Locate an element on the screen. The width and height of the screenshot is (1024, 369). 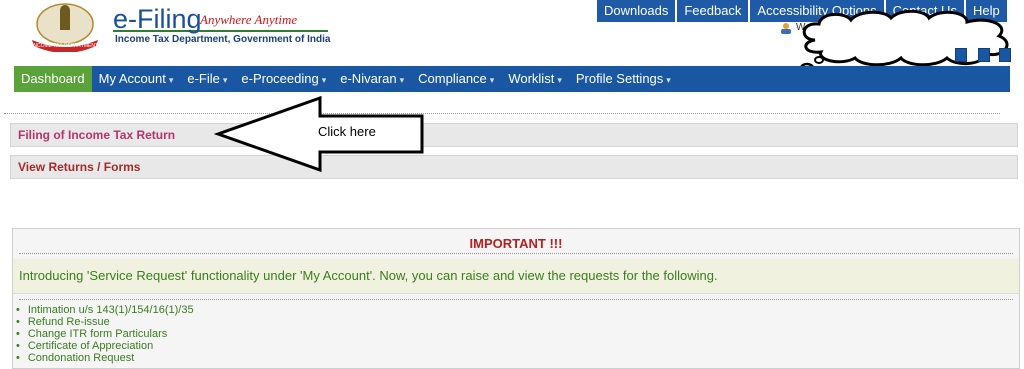
list-item: • Refund Re-issue is located at coordinates (105, 322).